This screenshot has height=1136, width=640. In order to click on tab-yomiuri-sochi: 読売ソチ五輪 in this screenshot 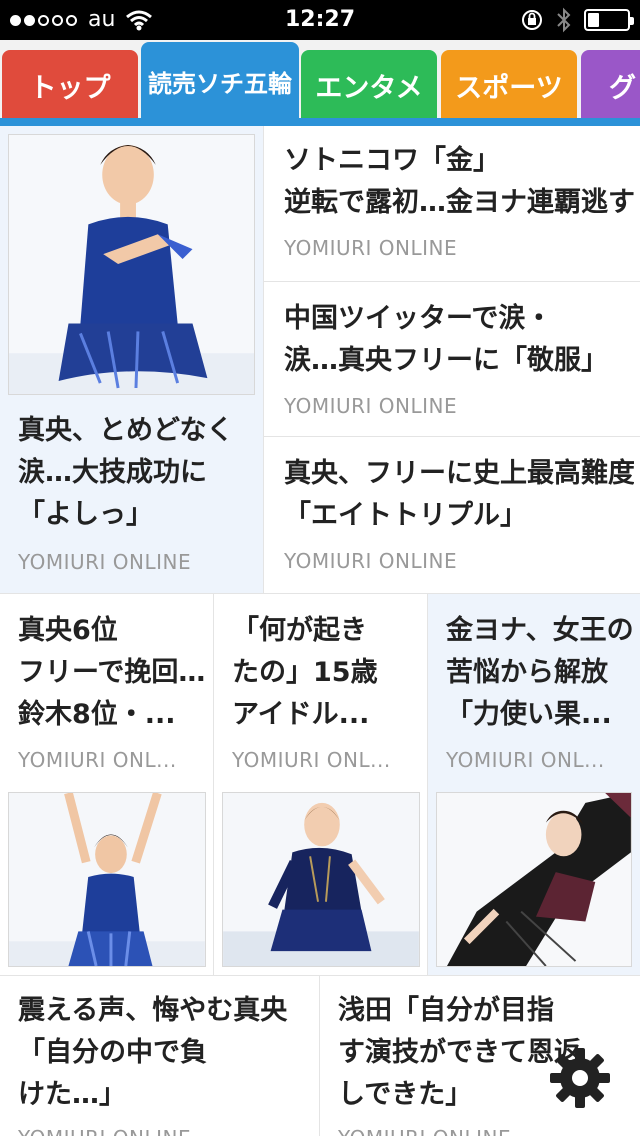, I will do `click(220, 81)`.